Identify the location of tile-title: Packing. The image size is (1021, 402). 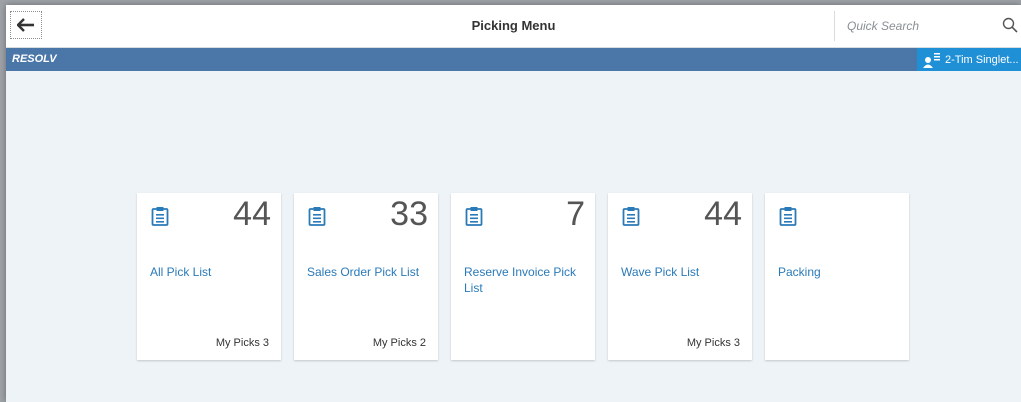
(799, 272).